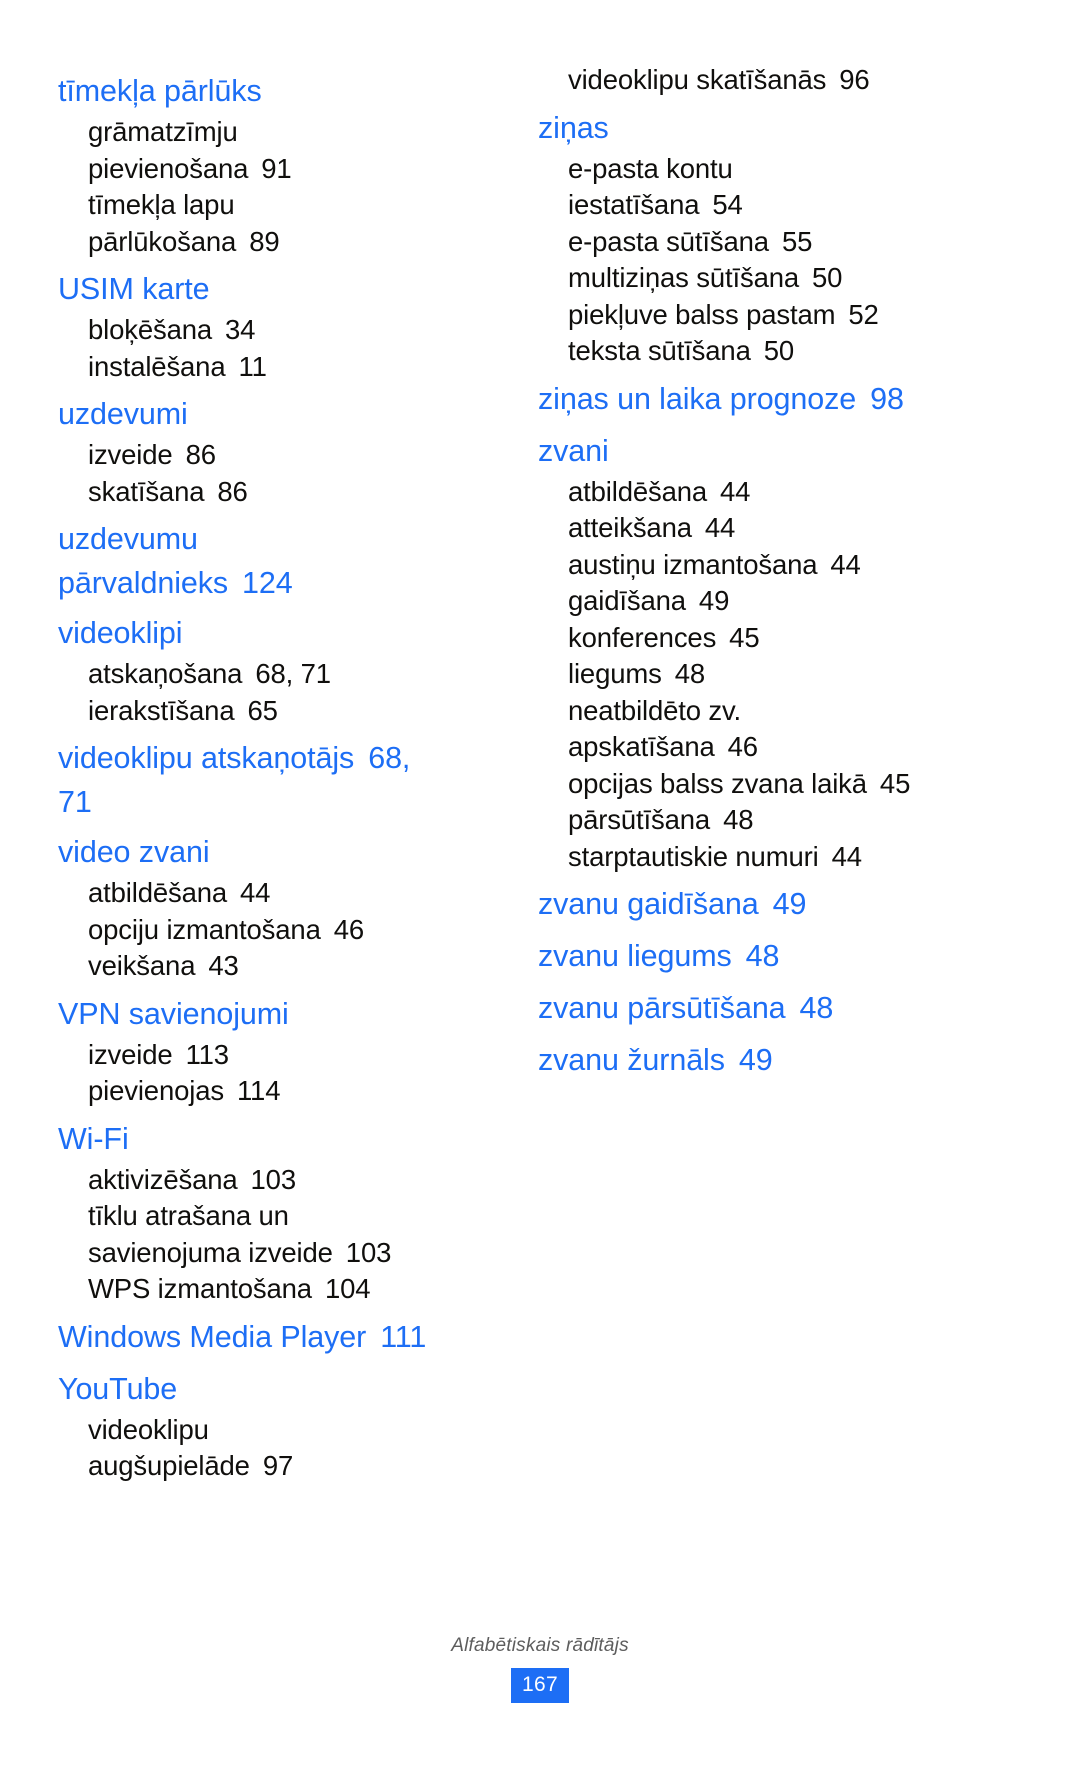 The width and height of the screenshot is (1080, 1771). What do you see at coordinates (697, 398) in the screenshot?
I see `index-heading-title: ziņas un laika prognoze` at bounding box center [697, 398].